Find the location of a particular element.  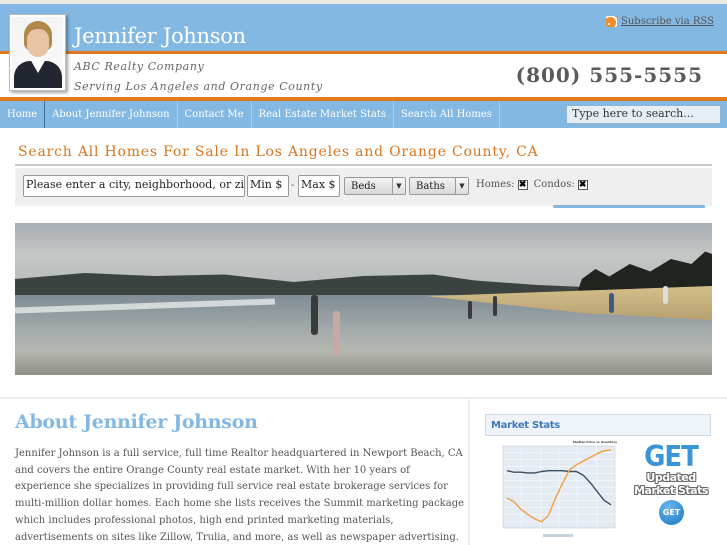

property-type-filters: Homes: ✖ Condos: ✖ is located at coordinates (532, 184).